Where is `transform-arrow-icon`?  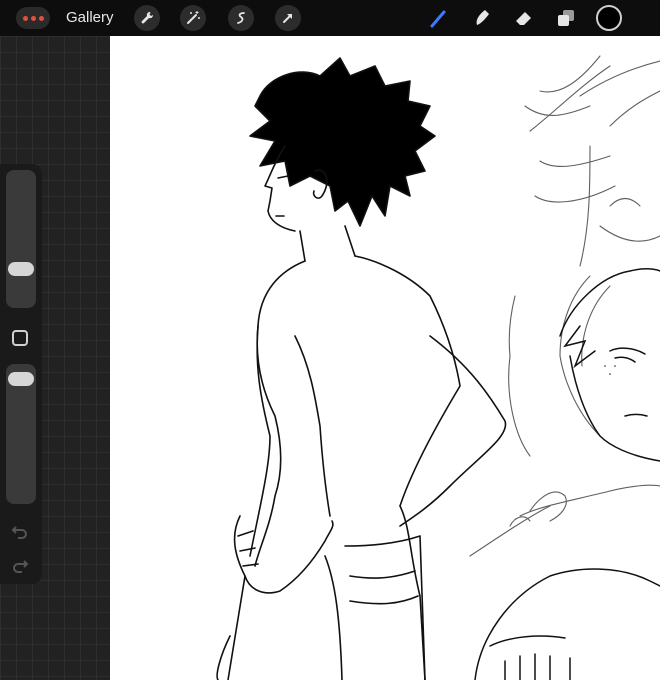 transform-arrow-icon is located at coordinates (288, 18).